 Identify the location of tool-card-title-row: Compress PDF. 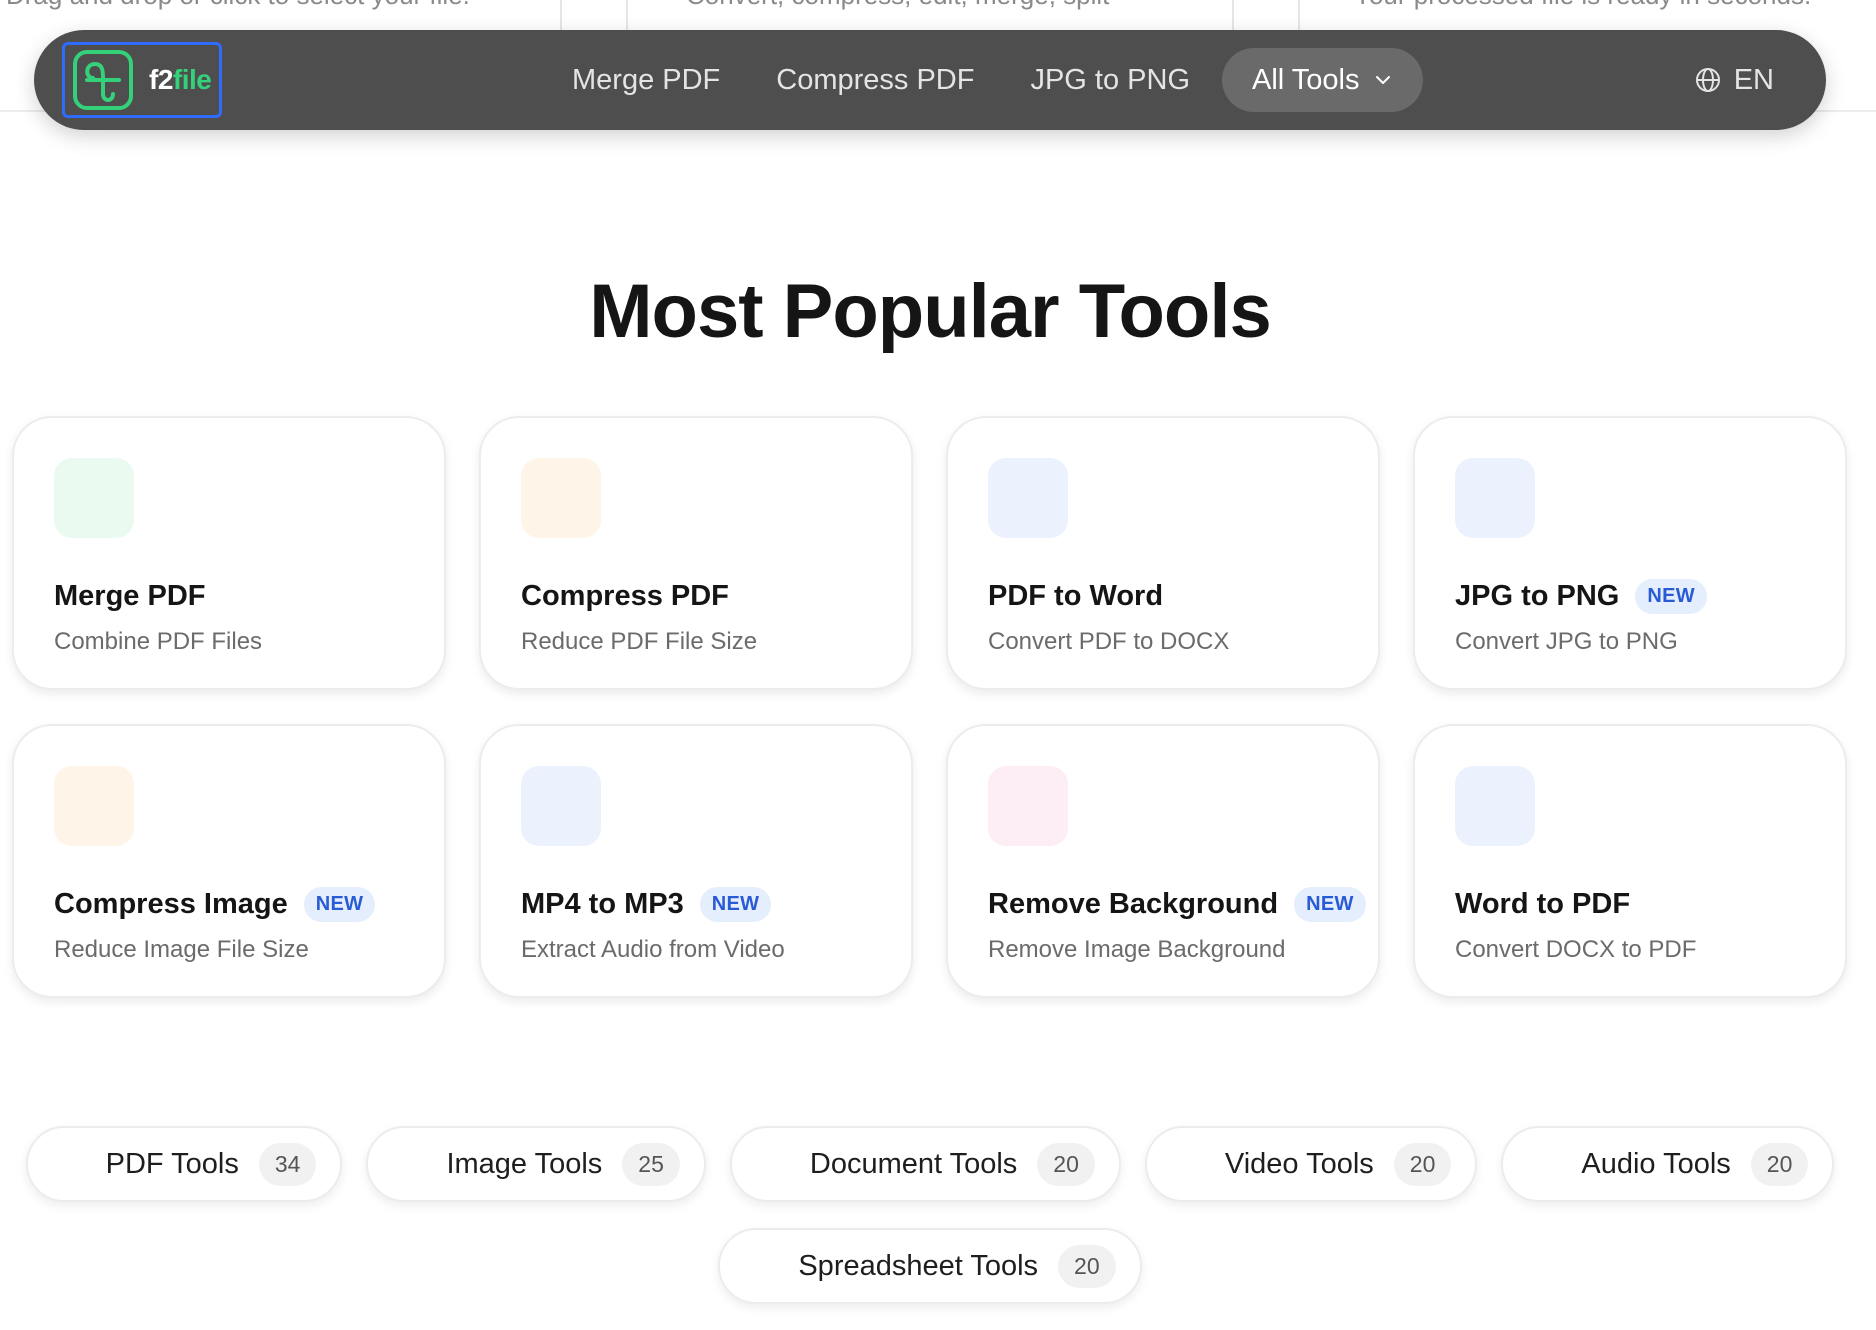
(716, 596).